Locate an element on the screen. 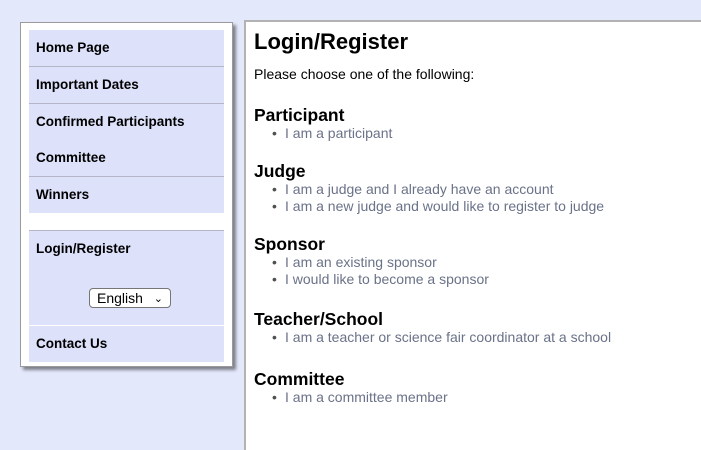  nav-contact-us: Contact Us is located at coordinates (126, 344).